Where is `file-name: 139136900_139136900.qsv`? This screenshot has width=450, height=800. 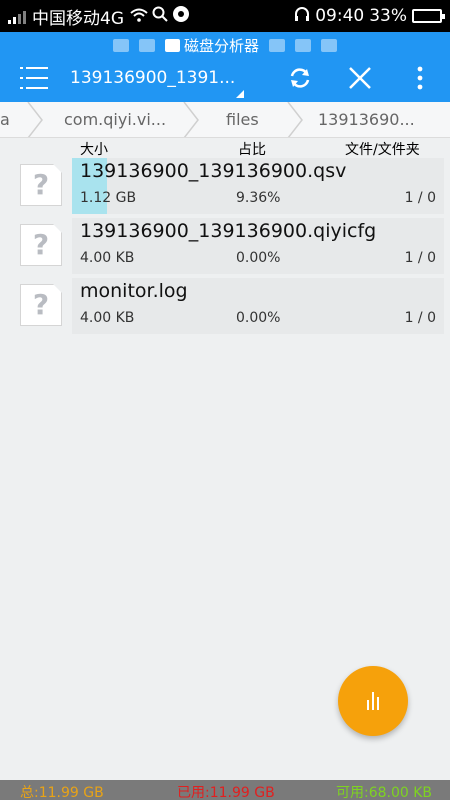 file-name: 139136900_139136900.qsv is located at coordinates (213, 171).